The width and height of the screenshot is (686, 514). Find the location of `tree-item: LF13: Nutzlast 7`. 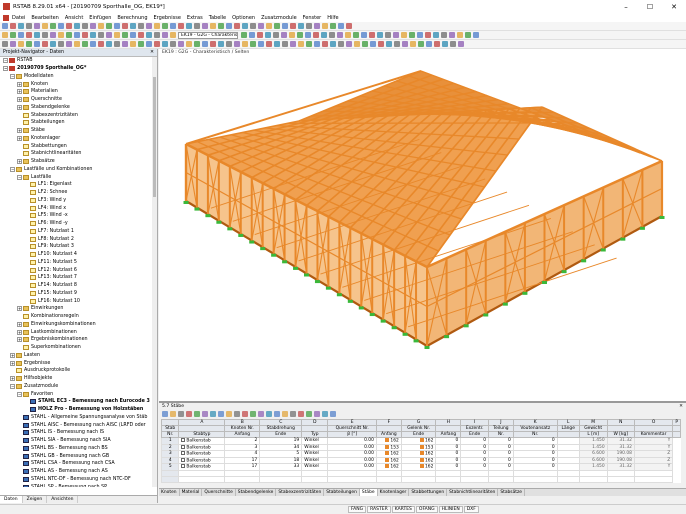

tree-item: LF13: Nutzlast 7 is located at coordinates (76, 278).